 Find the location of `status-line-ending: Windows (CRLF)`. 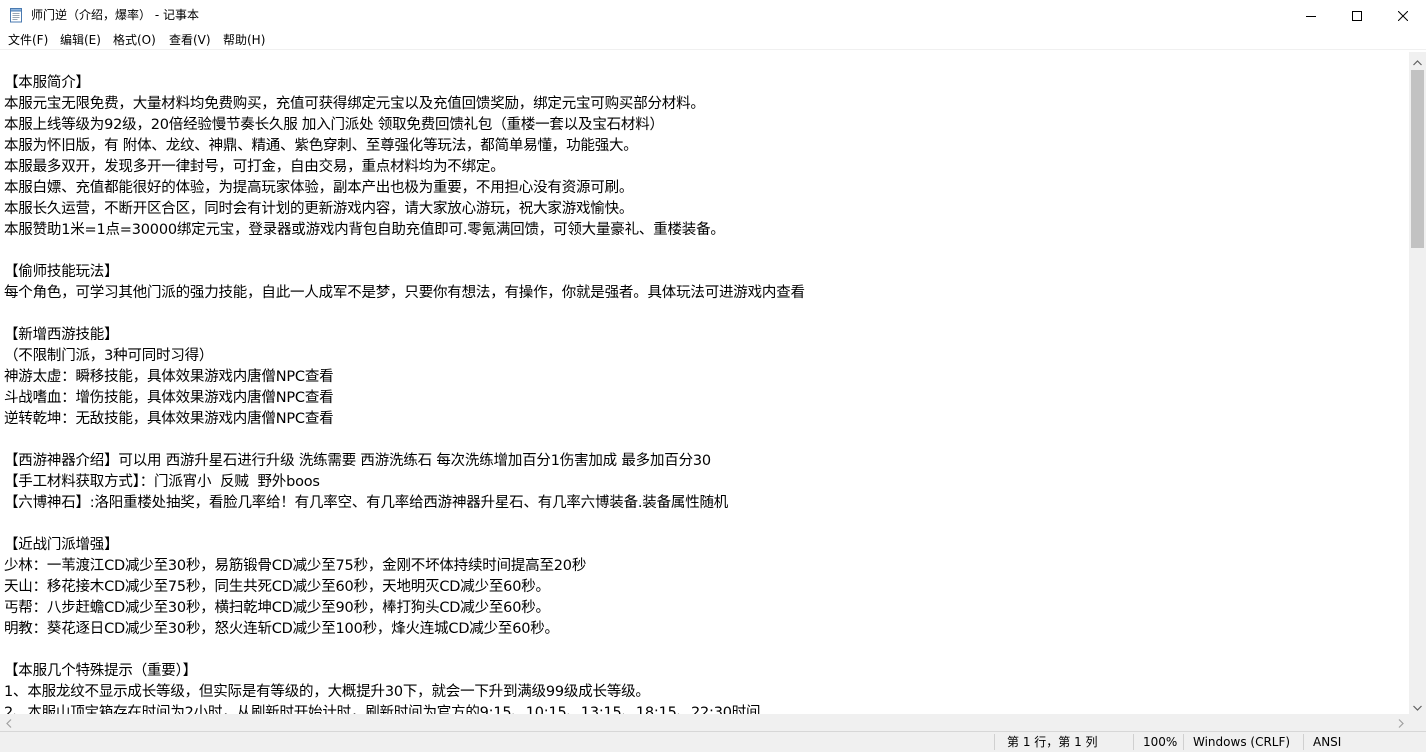

status-line-ending: Windows (CRLF) is located at coordinates (1242, 742).